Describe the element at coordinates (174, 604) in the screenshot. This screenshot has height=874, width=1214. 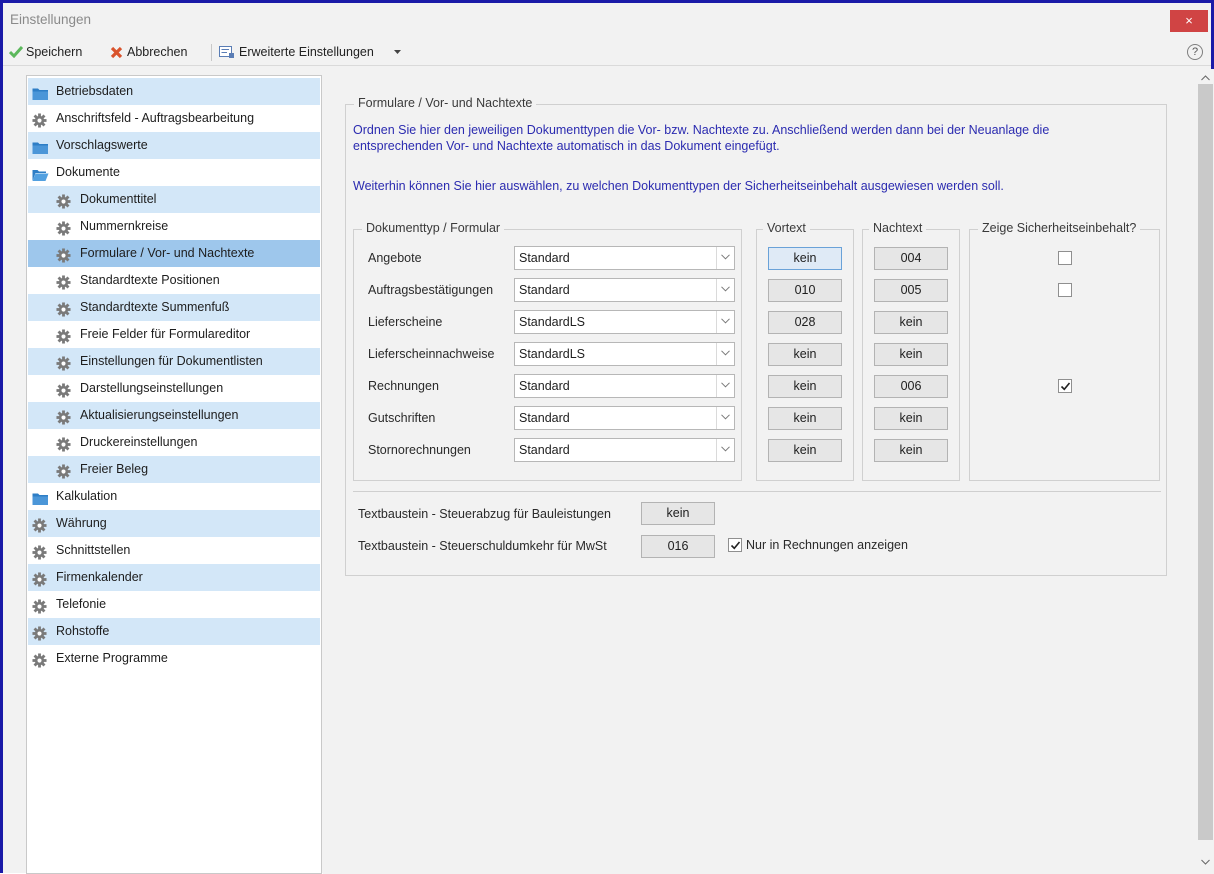
I see `sidebar-item-telefonie: Telefonie` at that location.